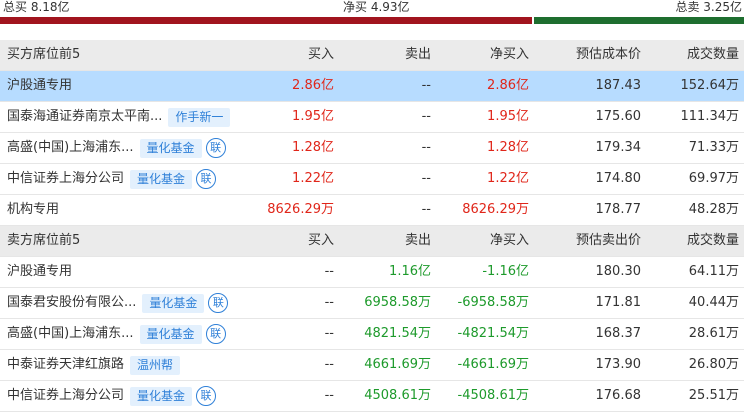 This screenshot has width=744, height=412. I want to click on summary-bar: 总买 8.18亿 净买 4.93亿 总卖 3.25亿, so click(372, 12).